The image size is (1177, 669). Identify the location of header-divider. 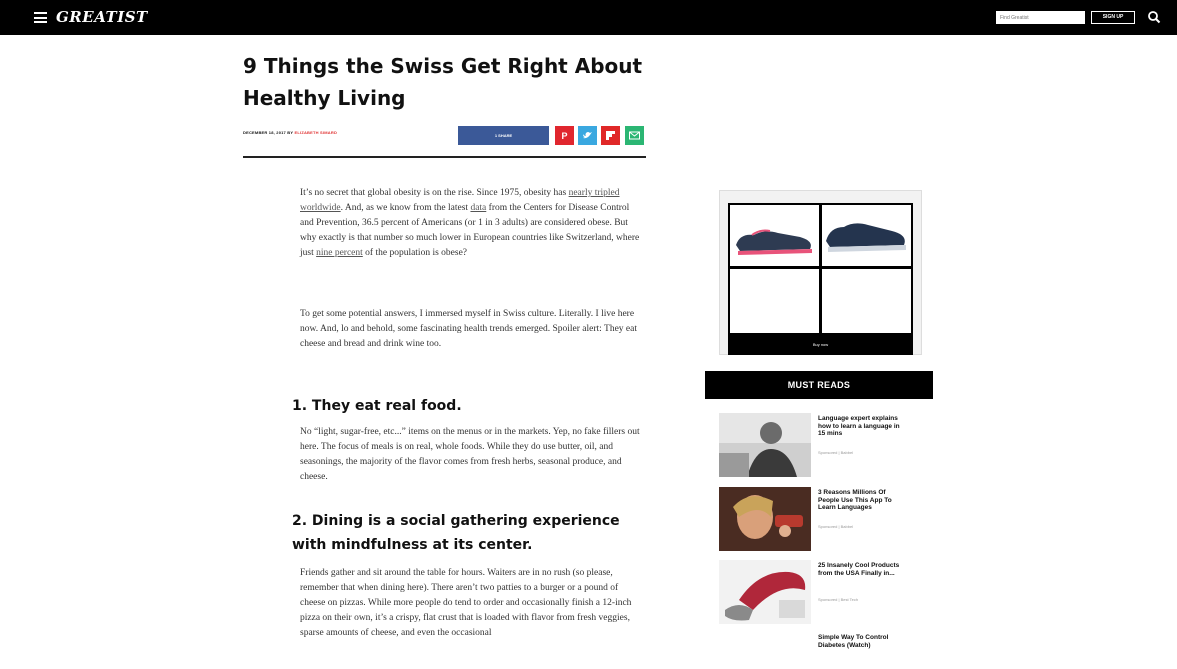
(444, 157).